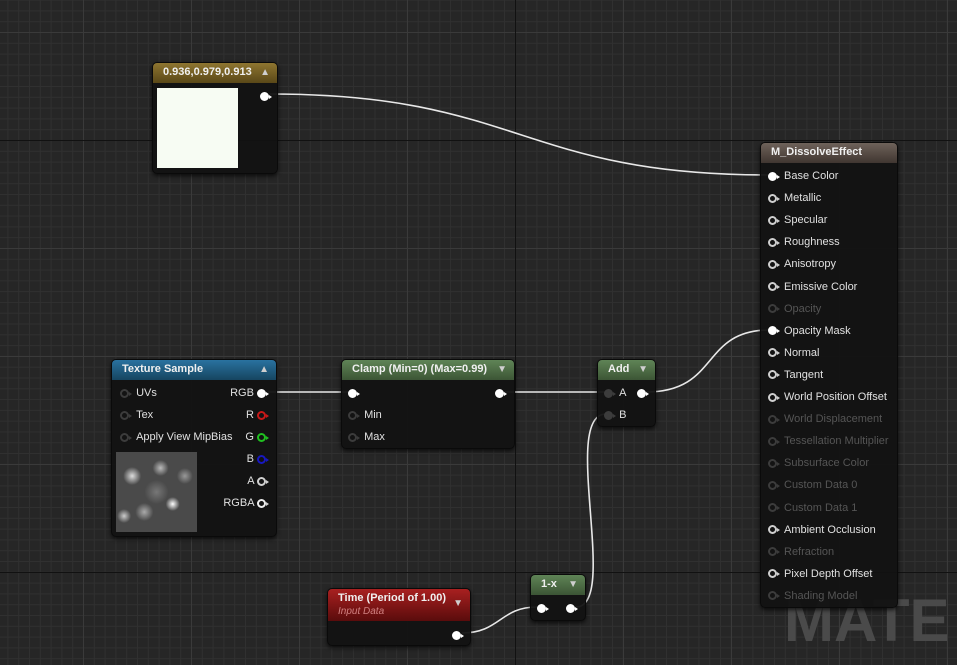  Describe the element at coordinates (558, 585) in the screenshot. I see `node-header: 1-x ▼` at that location.